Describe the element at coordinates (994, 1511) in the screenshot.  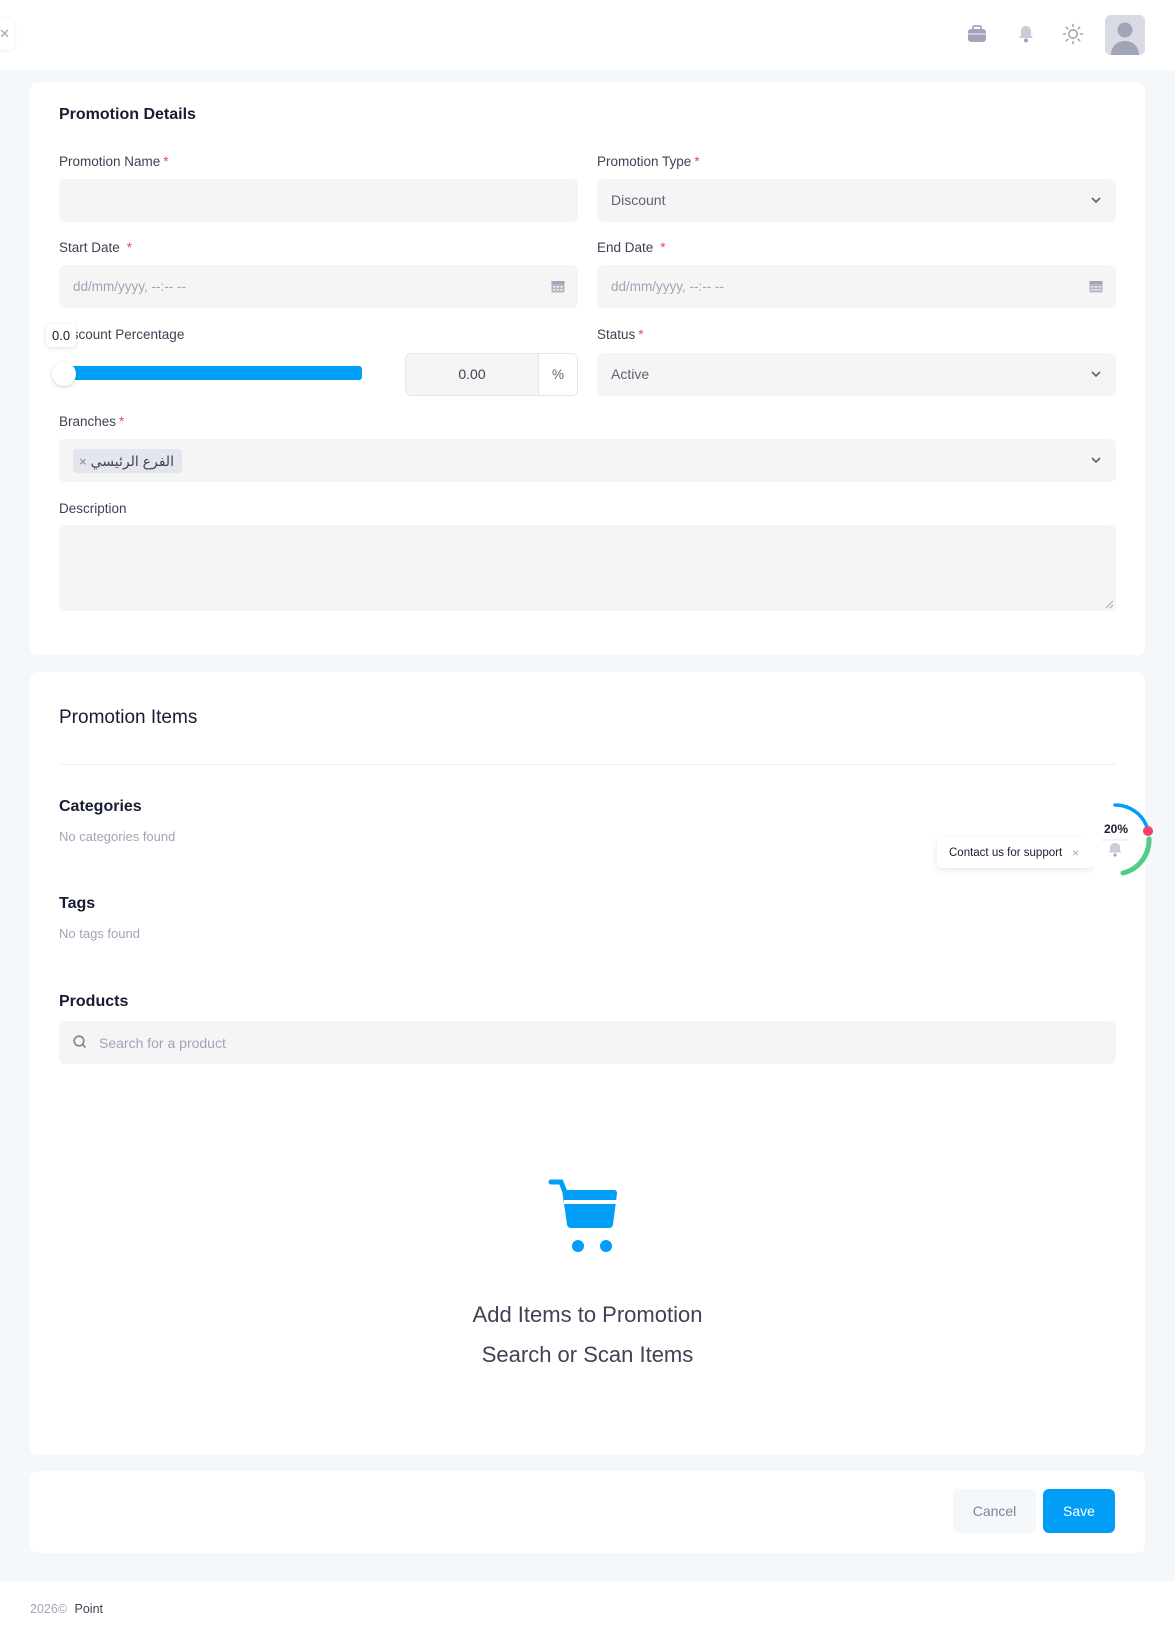
I see `cancel-button: Cancel` at that location.